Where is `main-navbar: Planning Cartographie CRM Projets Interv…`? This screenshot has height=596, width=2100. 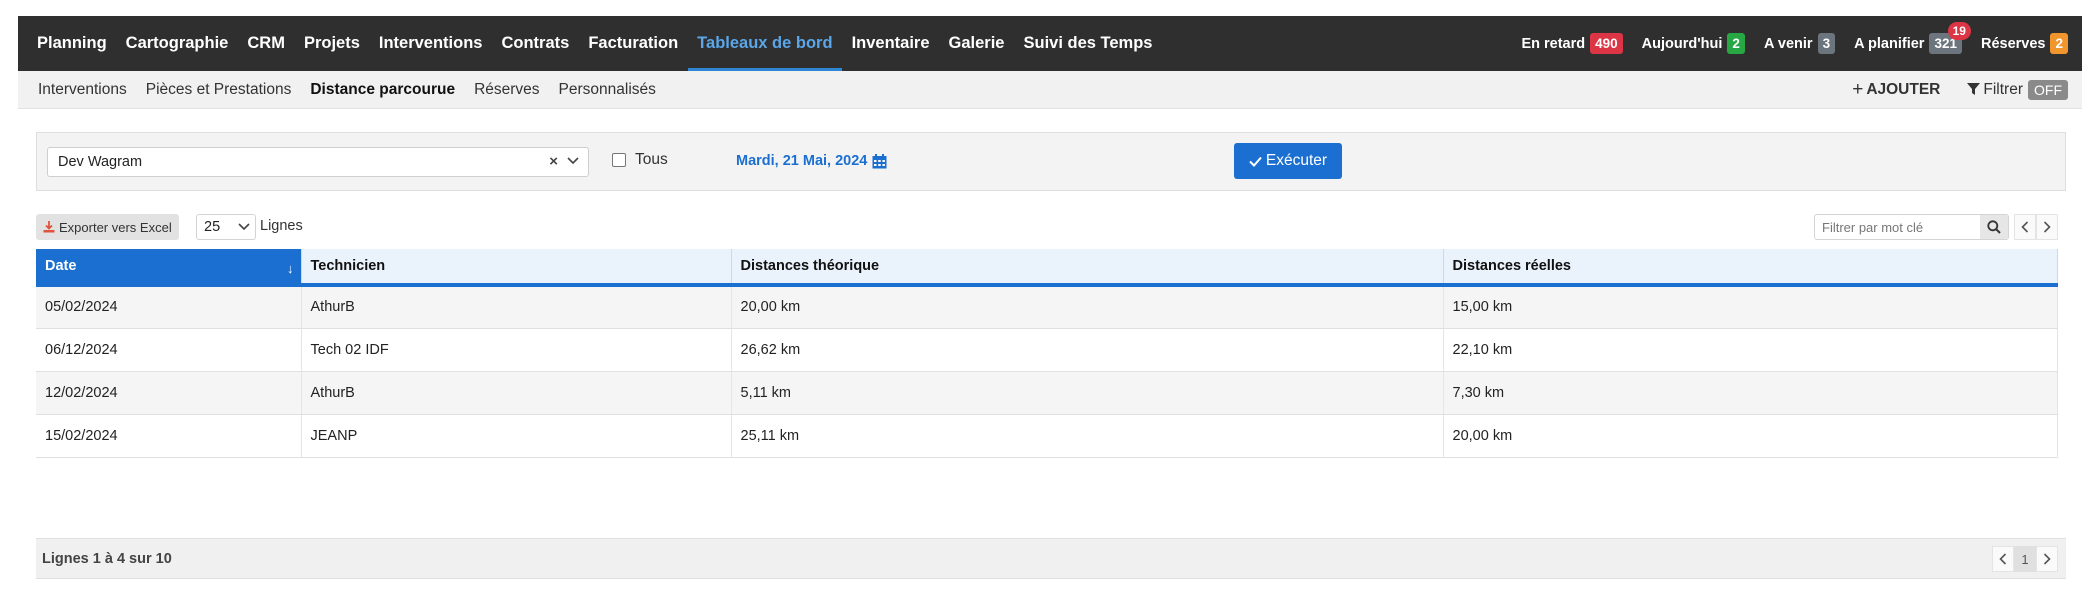
main-navbar: Planning Cartographie CRM Projets Interv… is located at coordinates (1050, 43).